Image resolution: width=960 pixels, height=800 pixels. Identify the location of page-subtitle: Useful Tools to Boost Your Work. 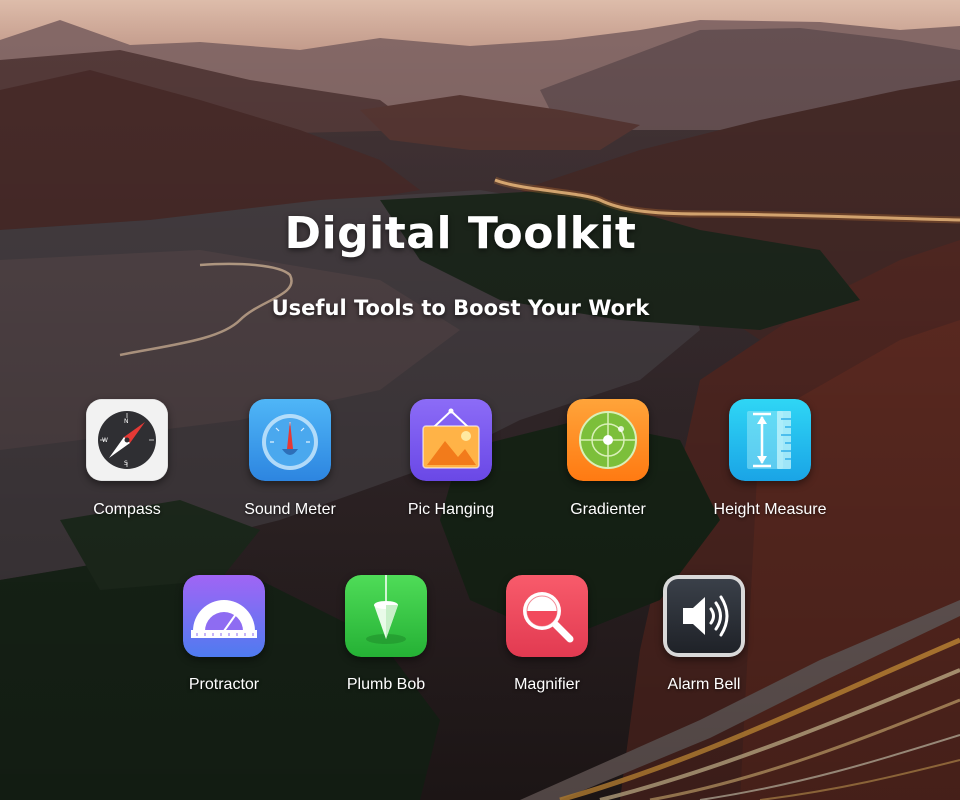
(460, 308).